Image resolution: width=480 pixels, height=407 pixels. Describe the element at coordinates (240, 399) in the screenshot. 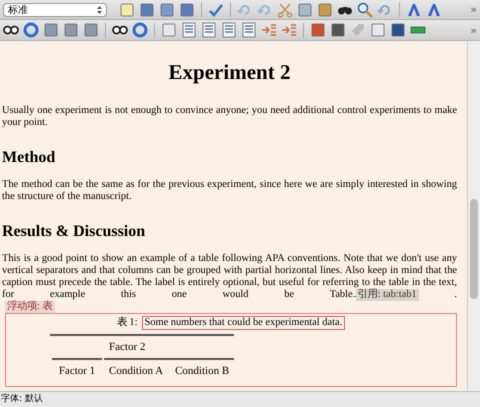

I see `status-text: 字体: 默认` at that location.